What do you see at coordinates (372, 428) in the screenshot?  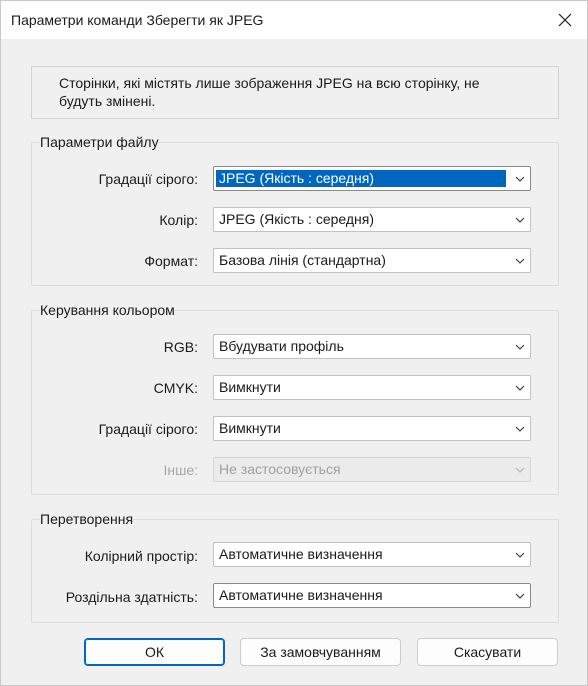 I see `grayscale-cm-select: Вимкнути` at bounding box center [372, 428].